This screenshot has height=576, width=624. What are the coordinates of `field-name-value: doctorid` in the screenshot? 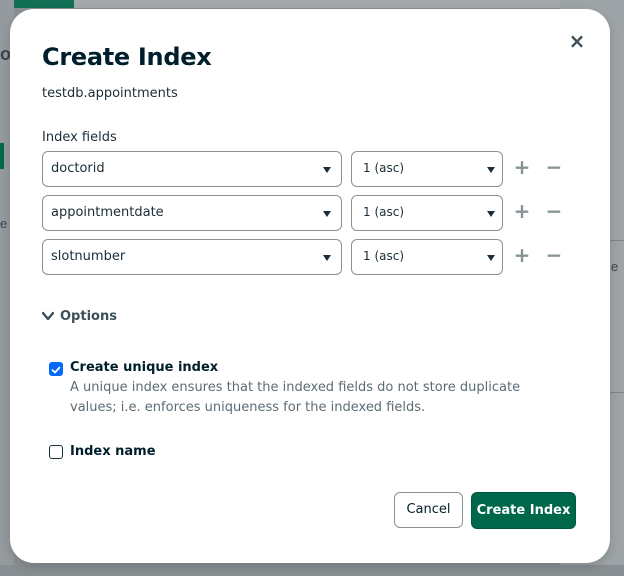 It's located at (78, 168).